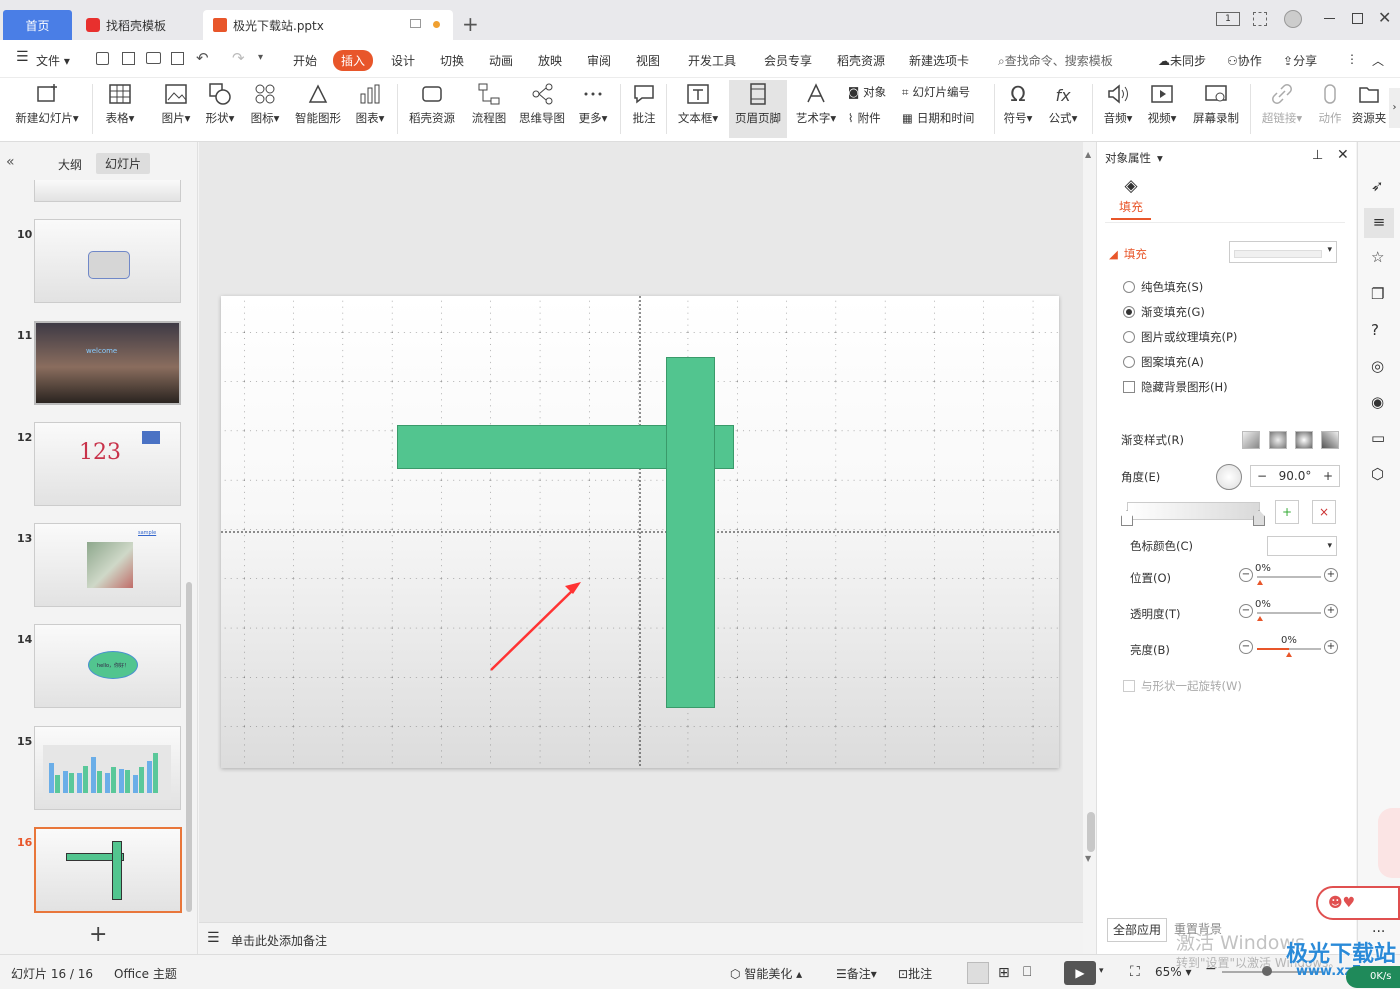 This screenshot has width=1400, height=989. I want to click on mindmap-button: 思维导图, so click(542, 103).